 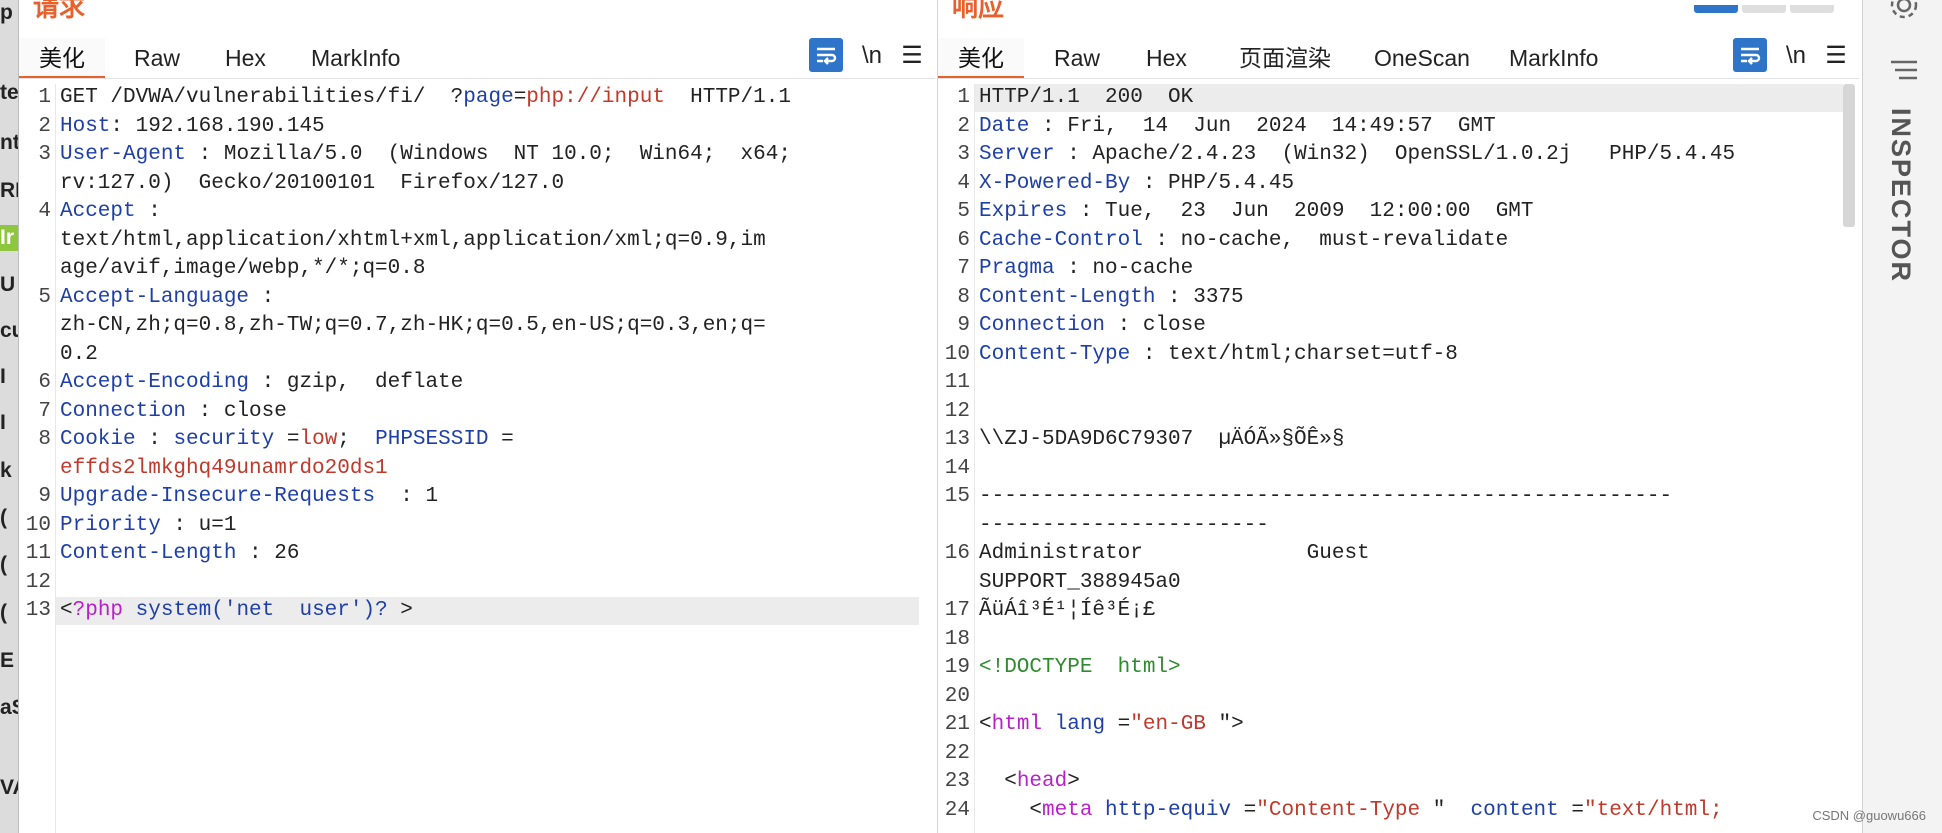 I want to click on top-button-tertiary, so click(x=1812, y=9).